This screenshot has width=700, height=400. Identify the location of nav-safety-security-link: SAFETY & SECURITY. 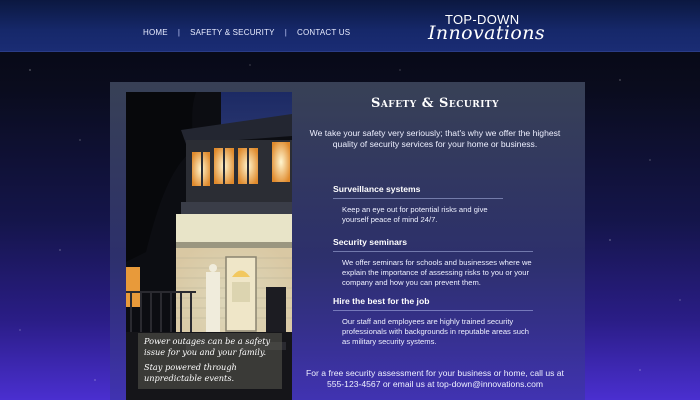
(232, 32).